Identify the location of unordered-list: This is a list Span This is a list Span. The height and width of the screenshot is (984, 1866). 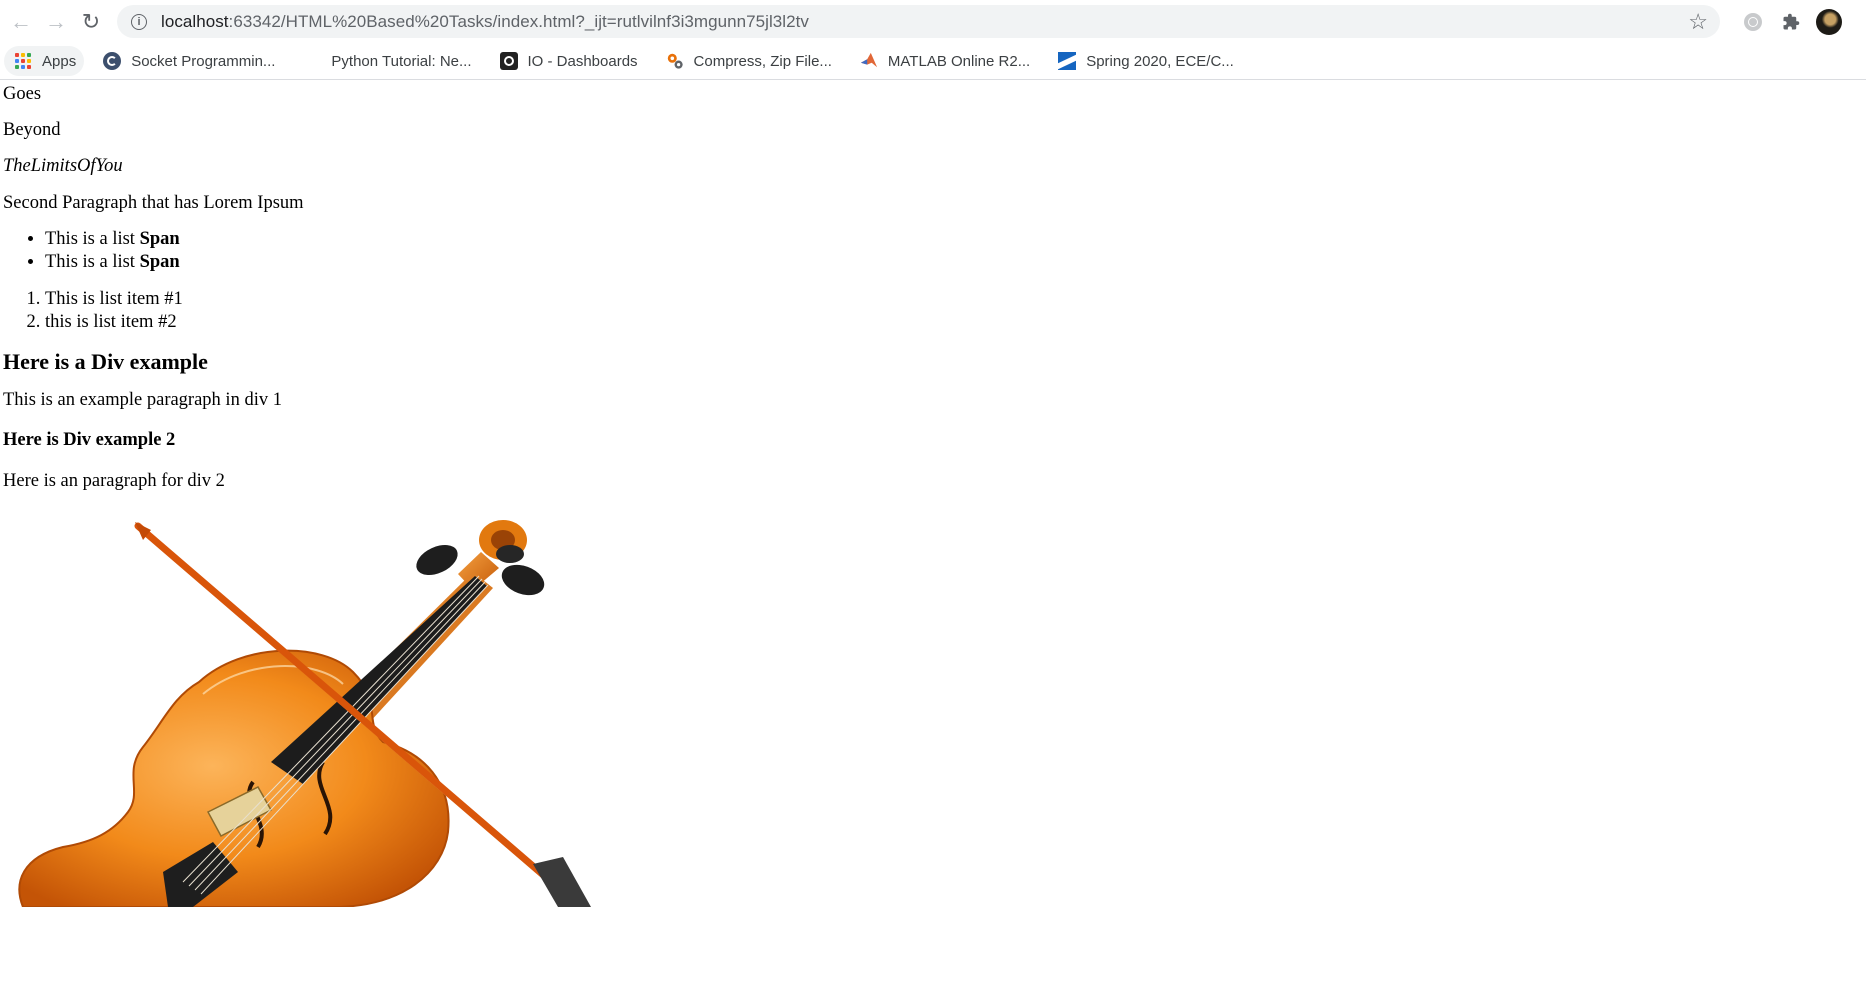
(934, 251).